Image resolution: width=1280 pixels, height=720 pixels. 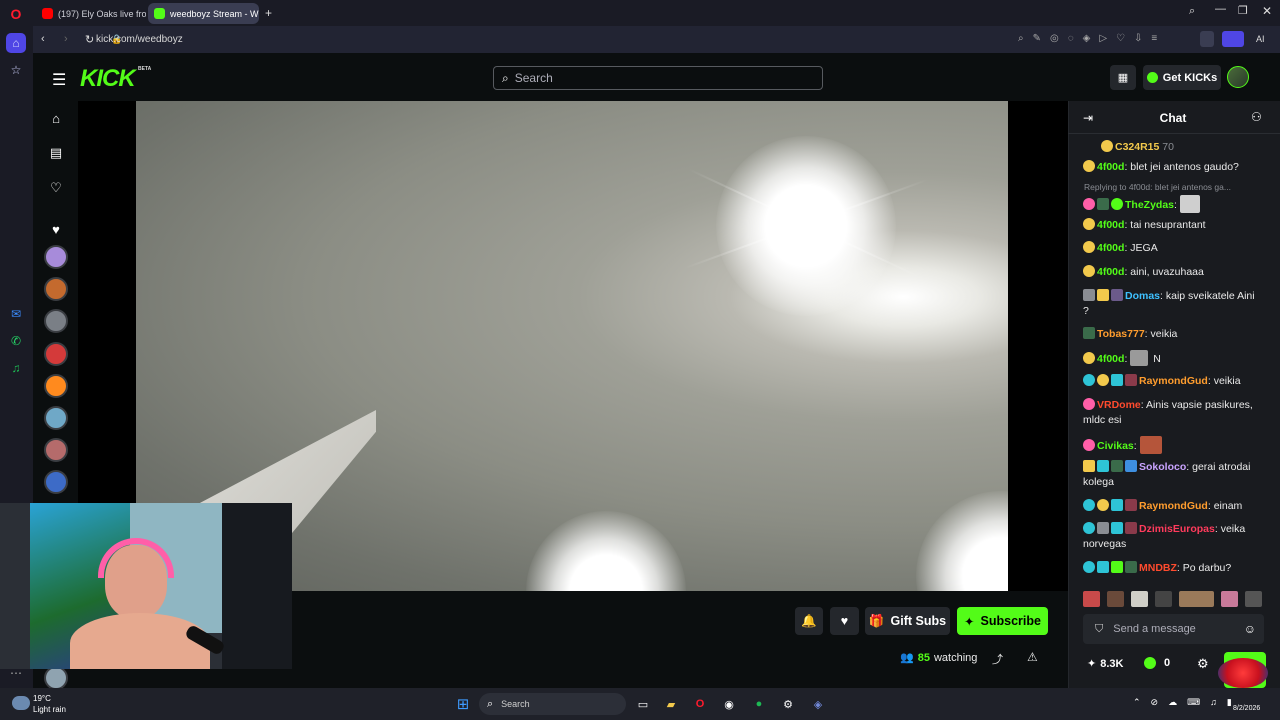 What do you see at coordinates (1142, 296) in the screenshot?
I see `chat-username: Domas` at bounding box center [1142, 296].